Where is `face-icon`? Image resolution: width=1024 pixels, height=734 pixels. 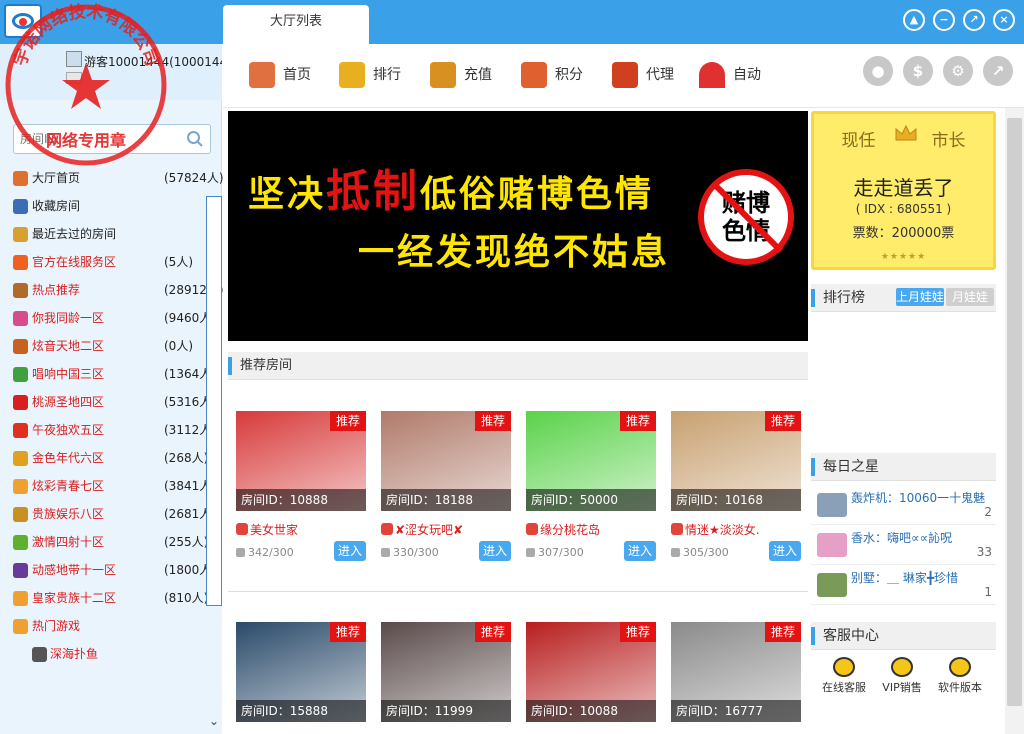 face-icon is located at coordinates (20, 486).